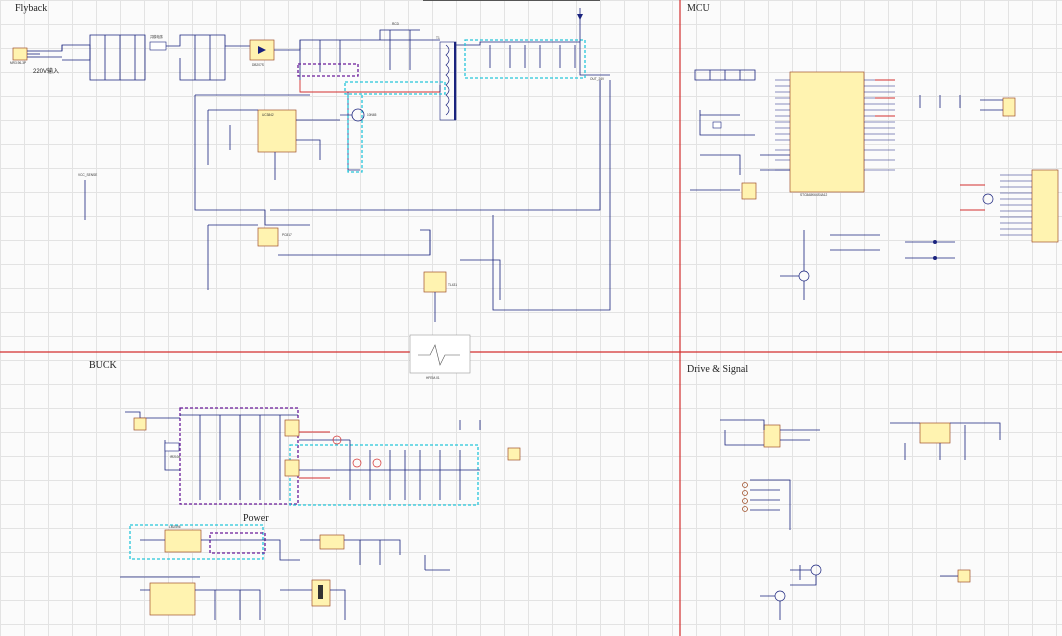 The height and width of the screenshot is (636, 1062). What do you see at coordinates (183, 539) in the screenshot?
I see `power-regulator: LM2596` at bounding box center [183, 539].